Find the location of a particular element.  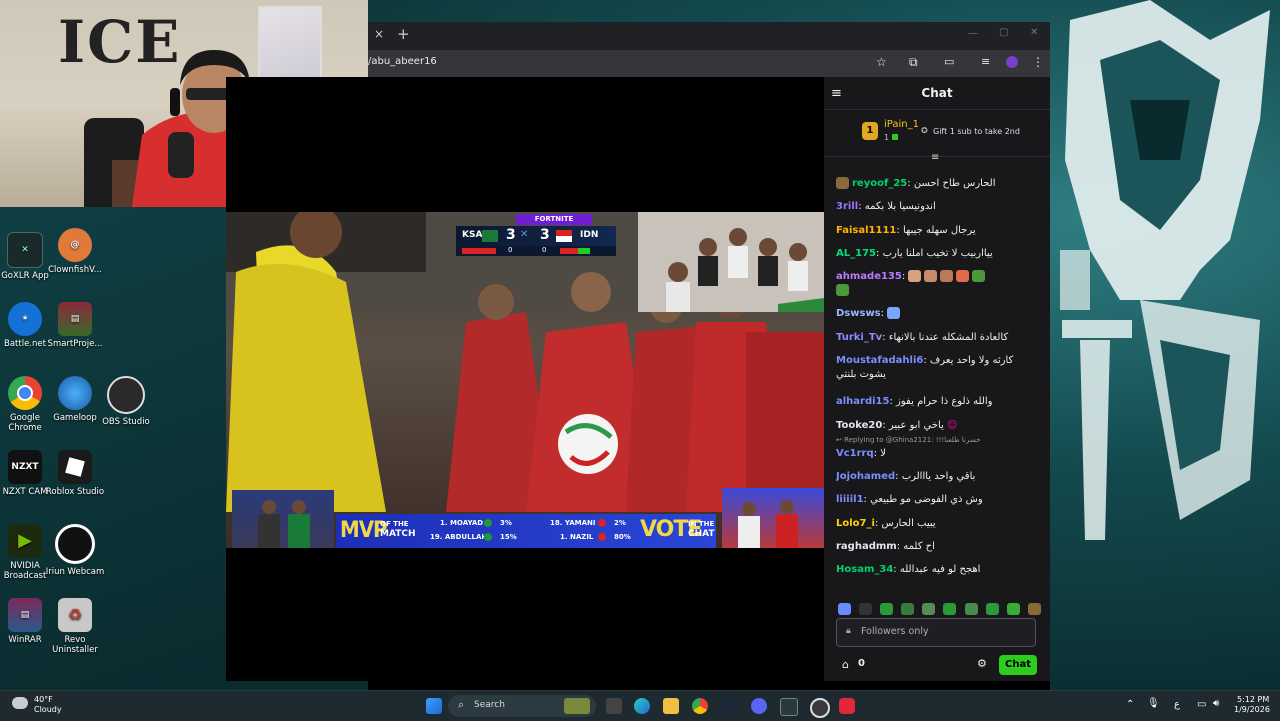

winrar-icon: ▤ is located at coordinates (25, 615).